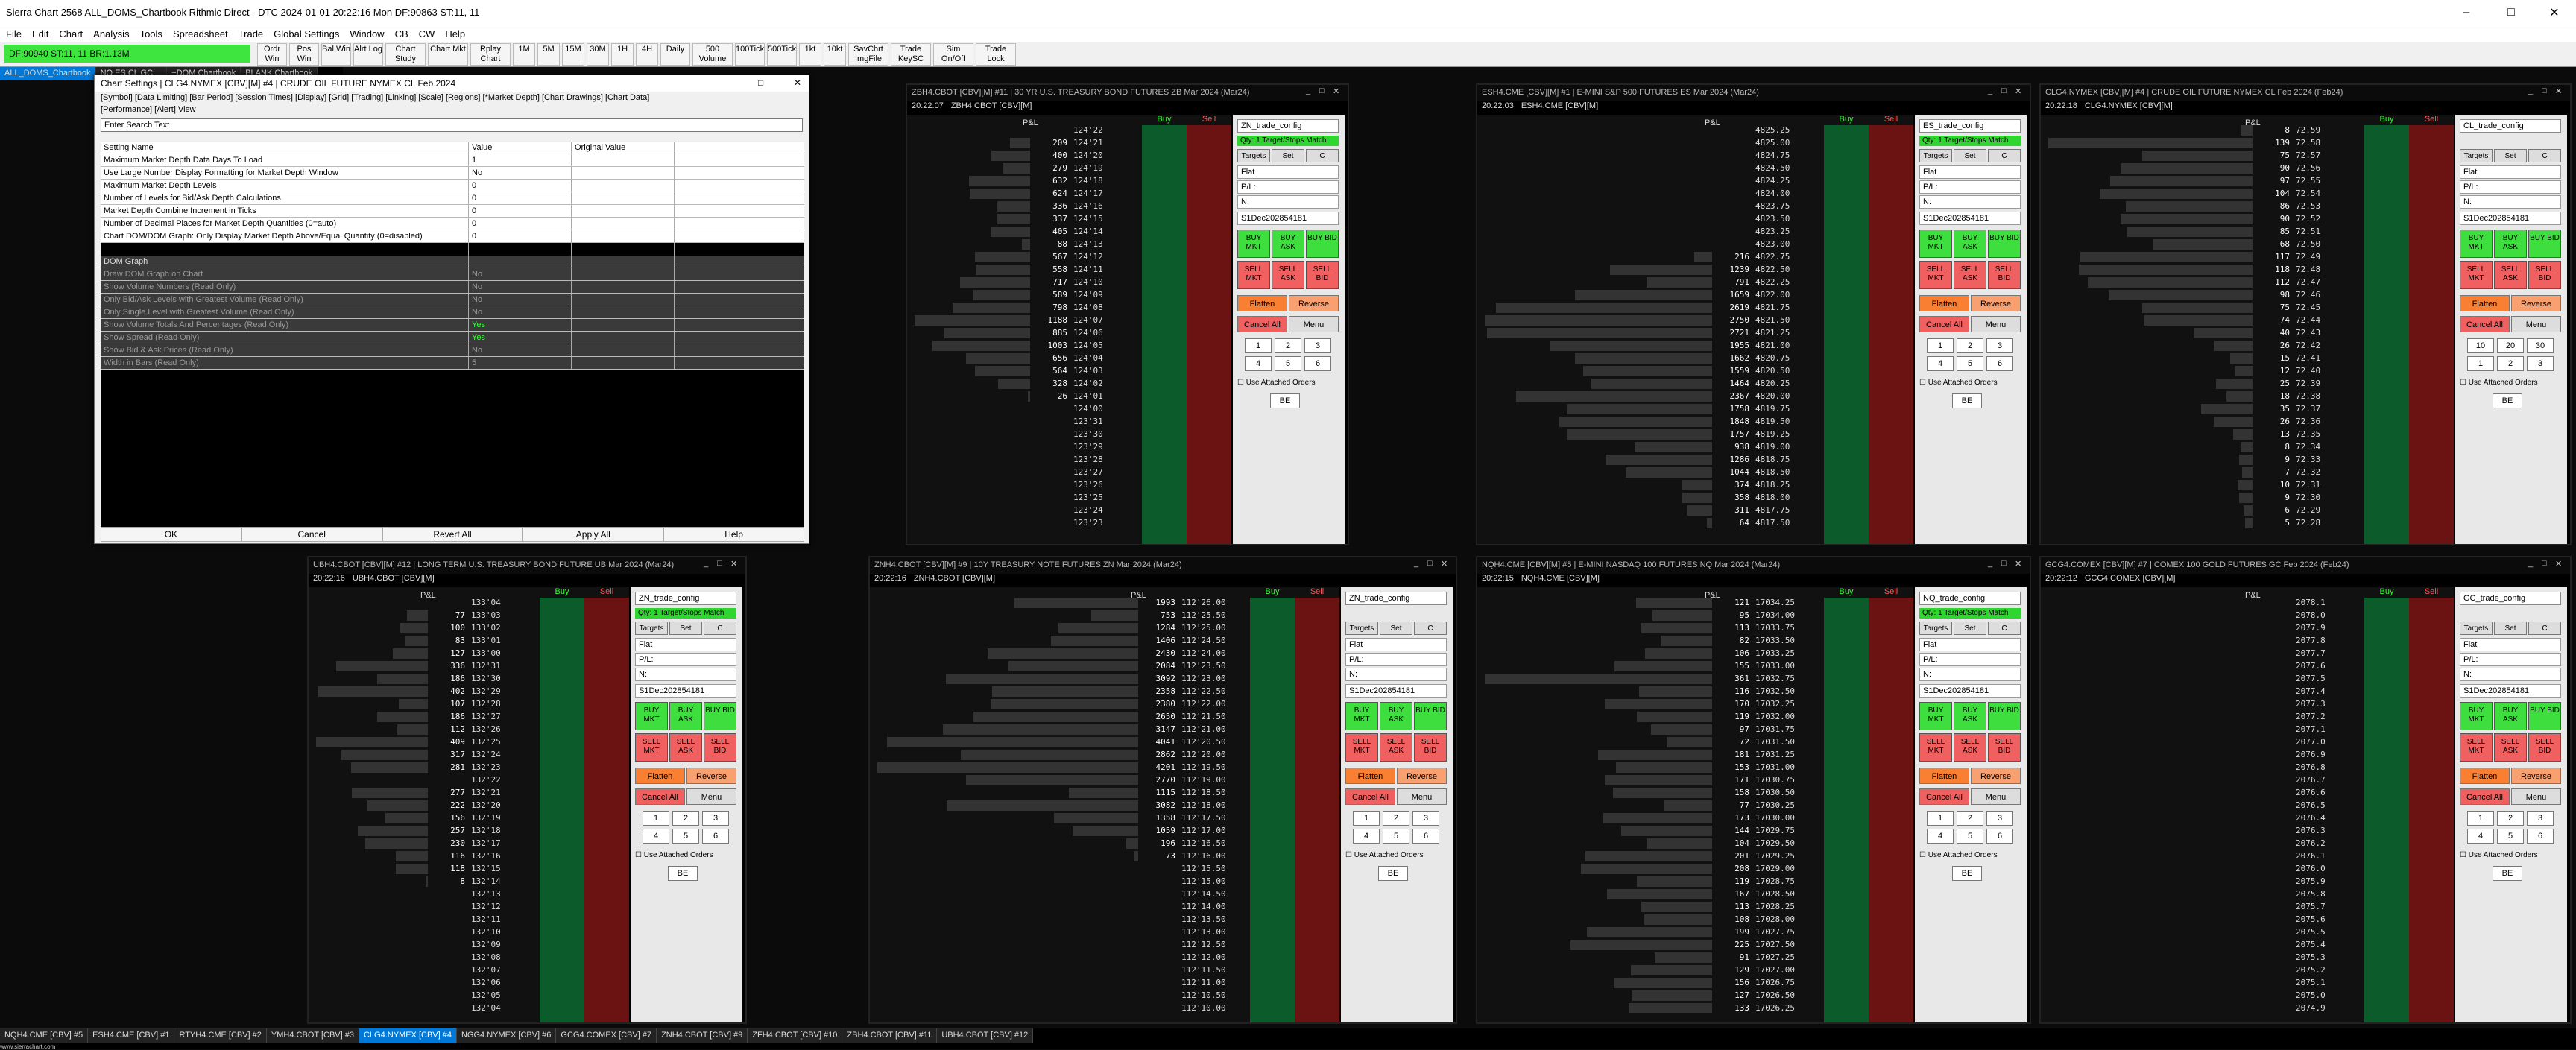 The width and height of the screenshot is (2576, 1050). I want to click on maximize-icon: □, so click(2544, 563).